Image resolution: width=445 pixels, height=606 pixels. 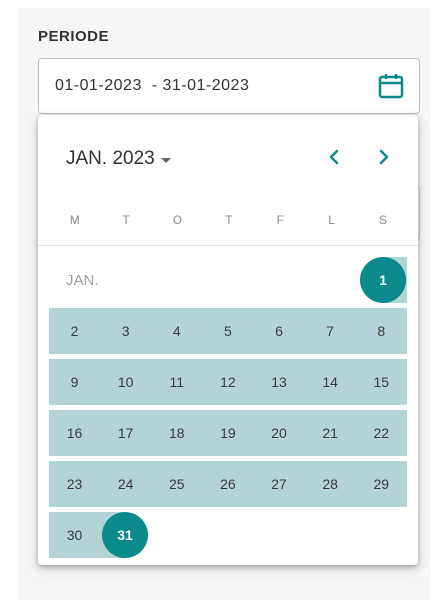 I want to click on month-year-selector: JAN. 2023, so click(x=118, y=159).